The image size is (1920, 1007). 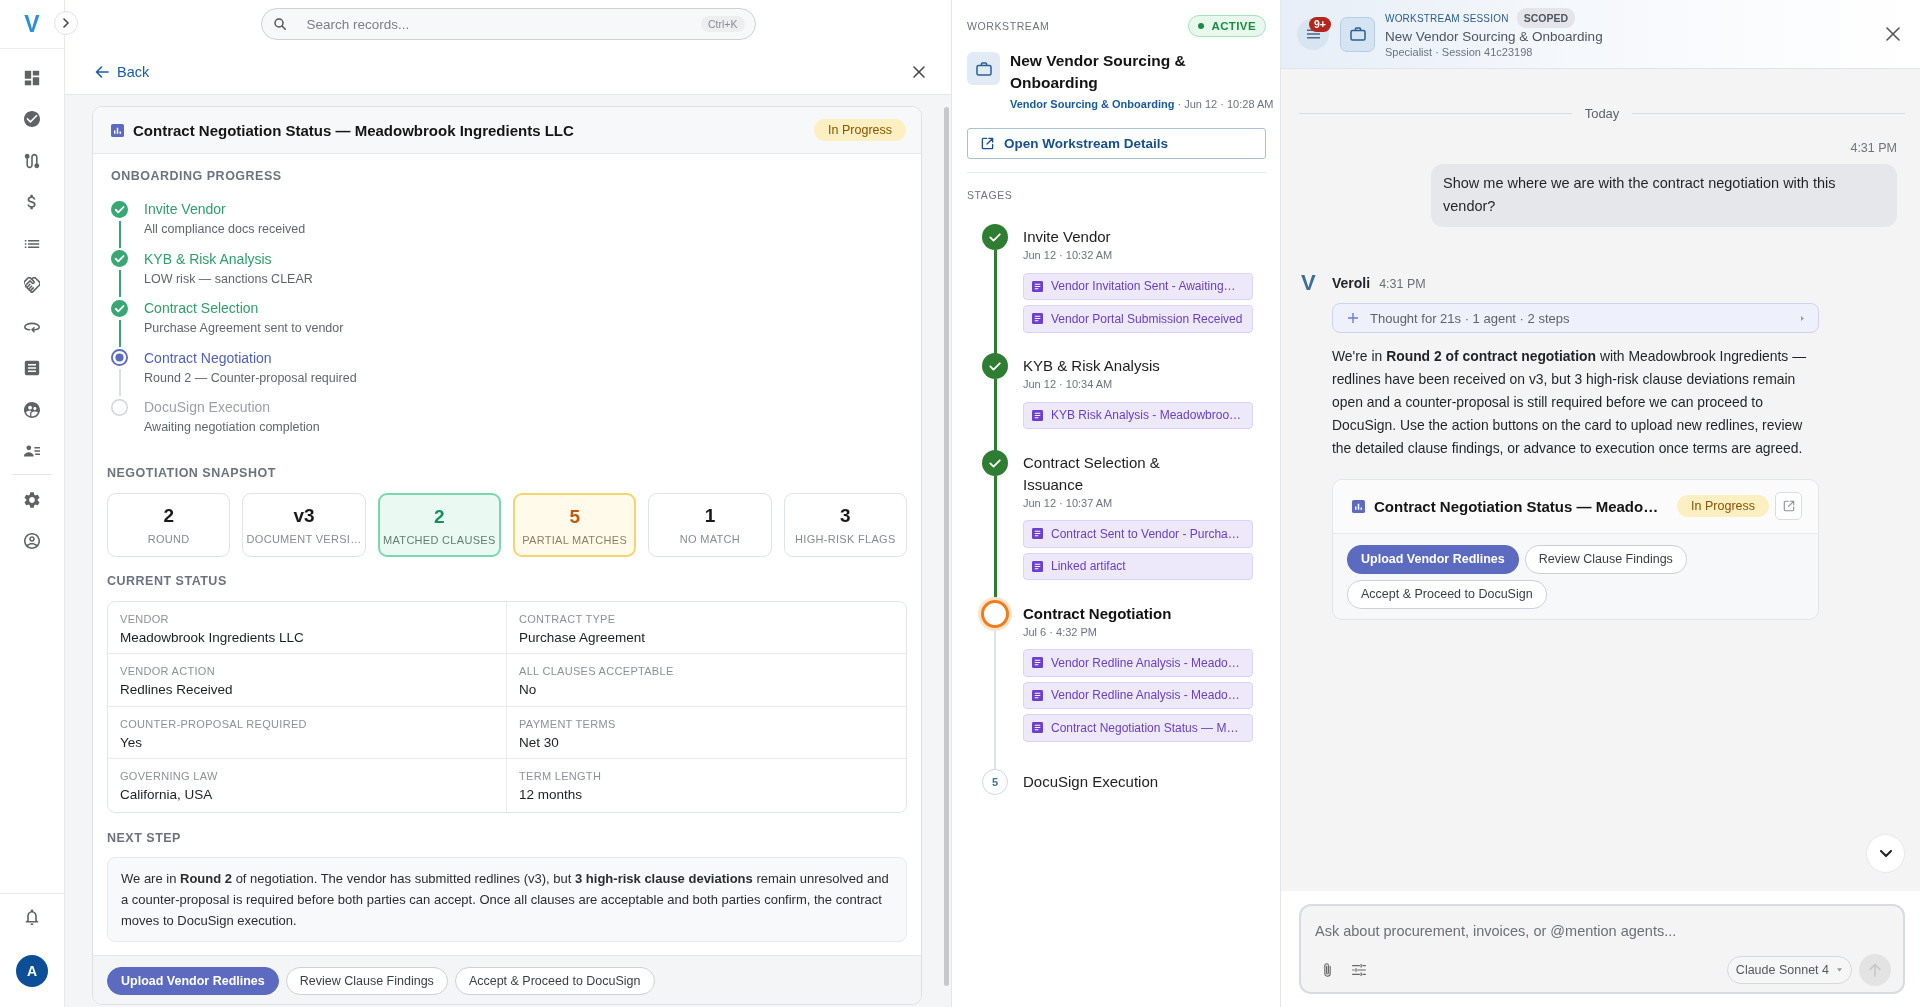 I want to click on stage-time: Jul 6 · 4:32 PM, so click(x=1060, y=632).